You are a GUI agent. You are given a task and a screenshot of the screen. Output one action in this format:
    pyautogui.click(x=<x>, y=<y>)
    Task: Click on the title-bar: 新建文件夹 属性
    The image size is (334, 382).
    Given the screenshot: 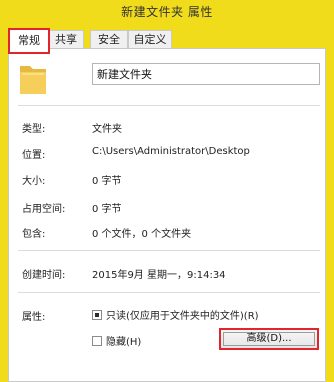 What is the action you would take?
    pyautogui.click(x=167, y=11)
    